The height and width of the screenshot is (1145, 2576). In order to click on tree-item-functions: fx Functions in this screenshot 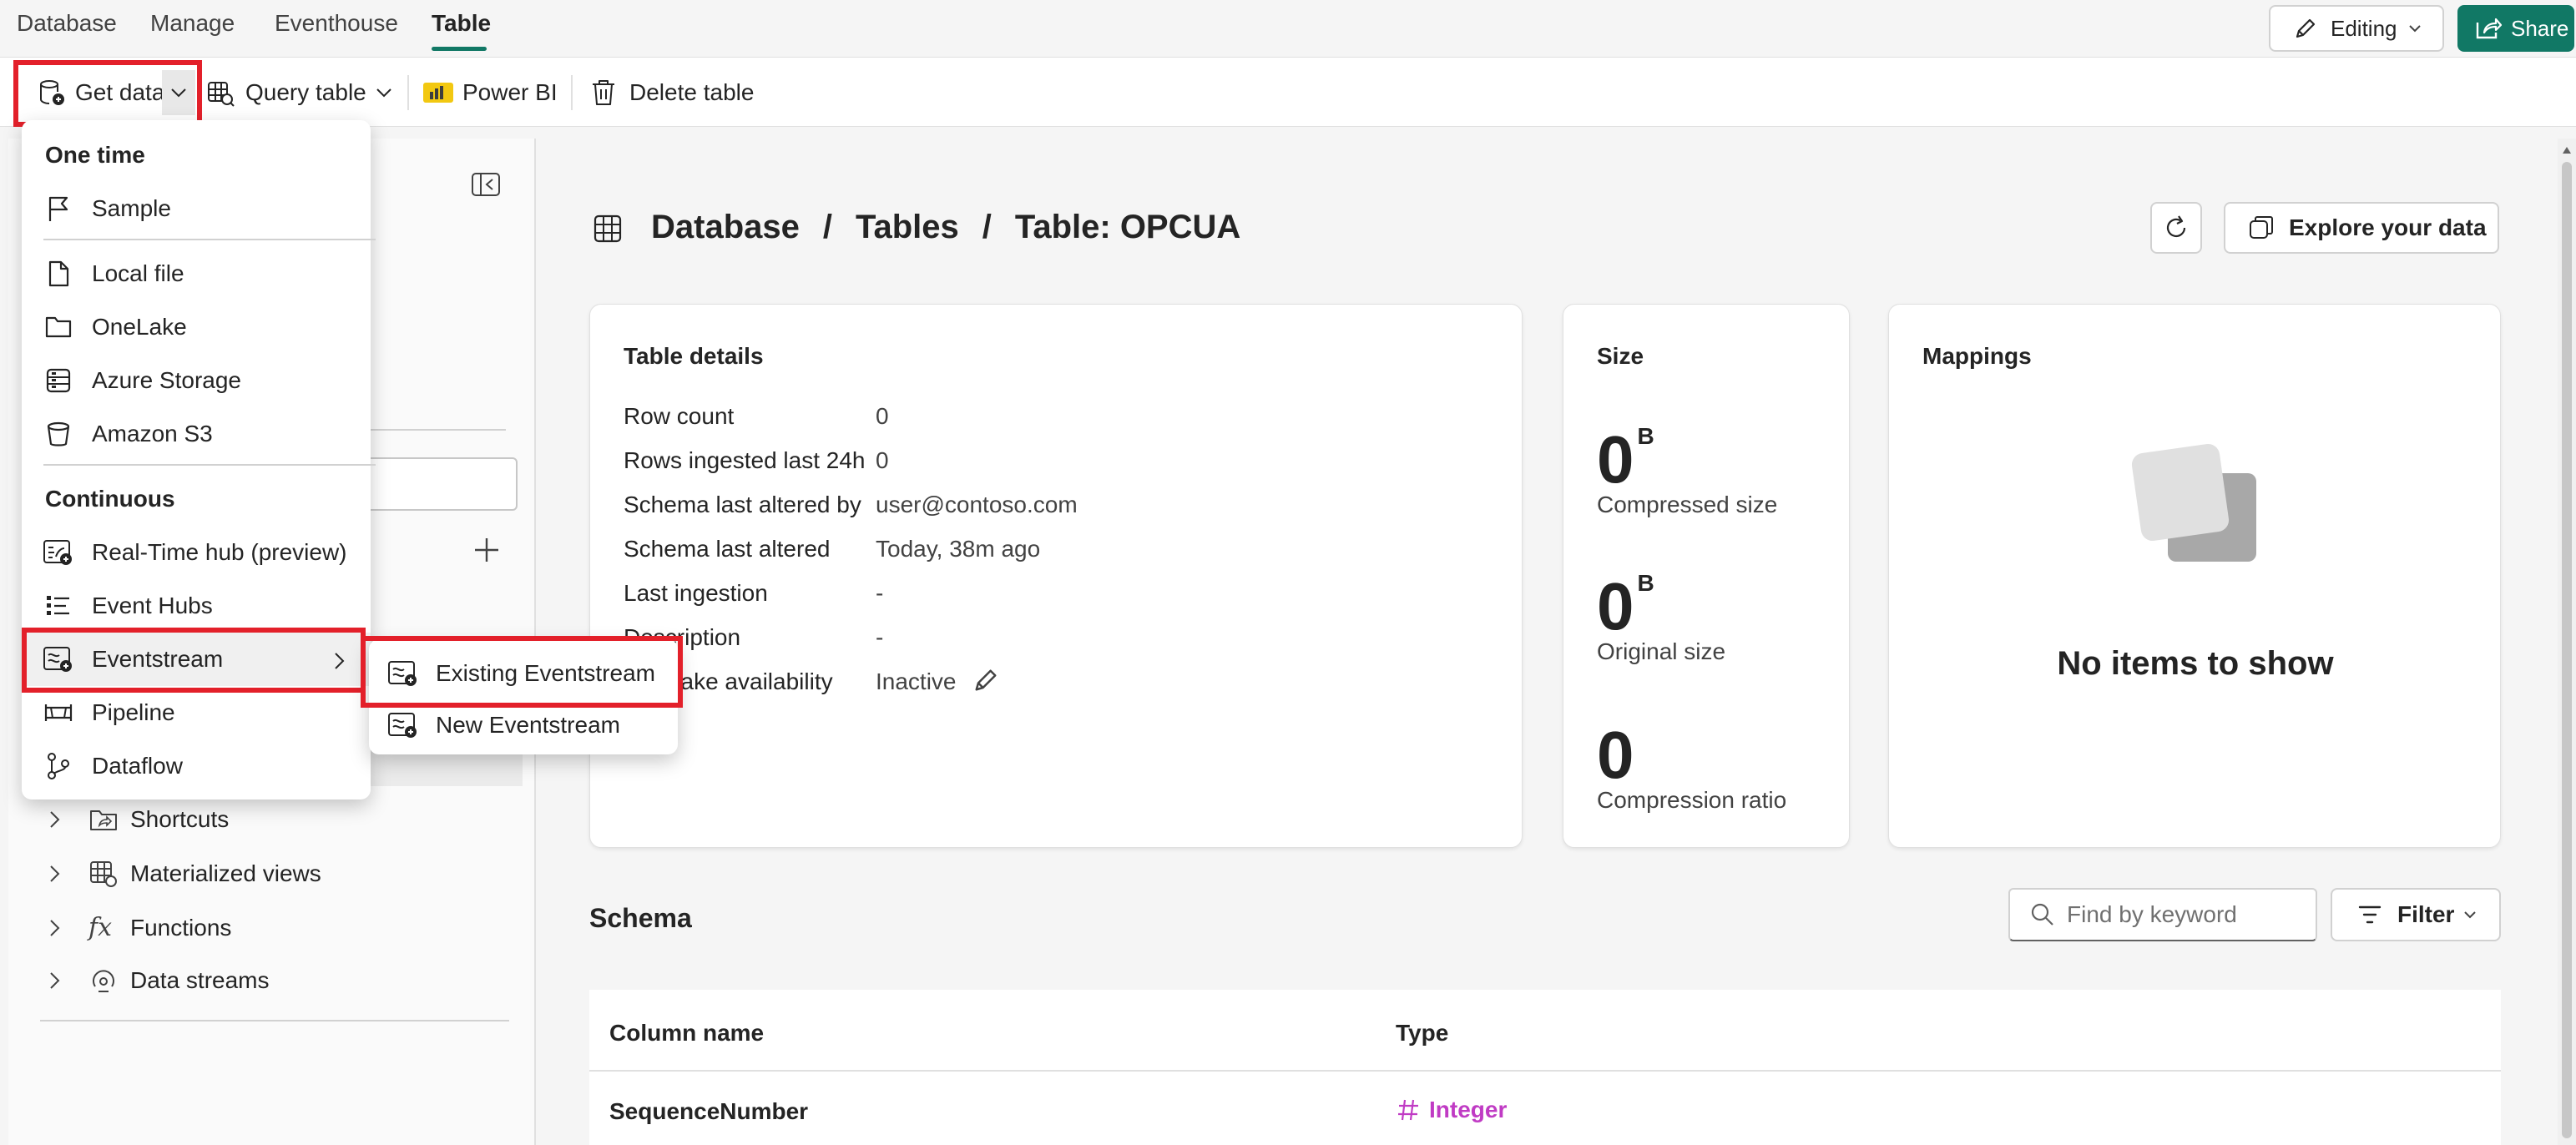, I will do `click(139, 927)`.